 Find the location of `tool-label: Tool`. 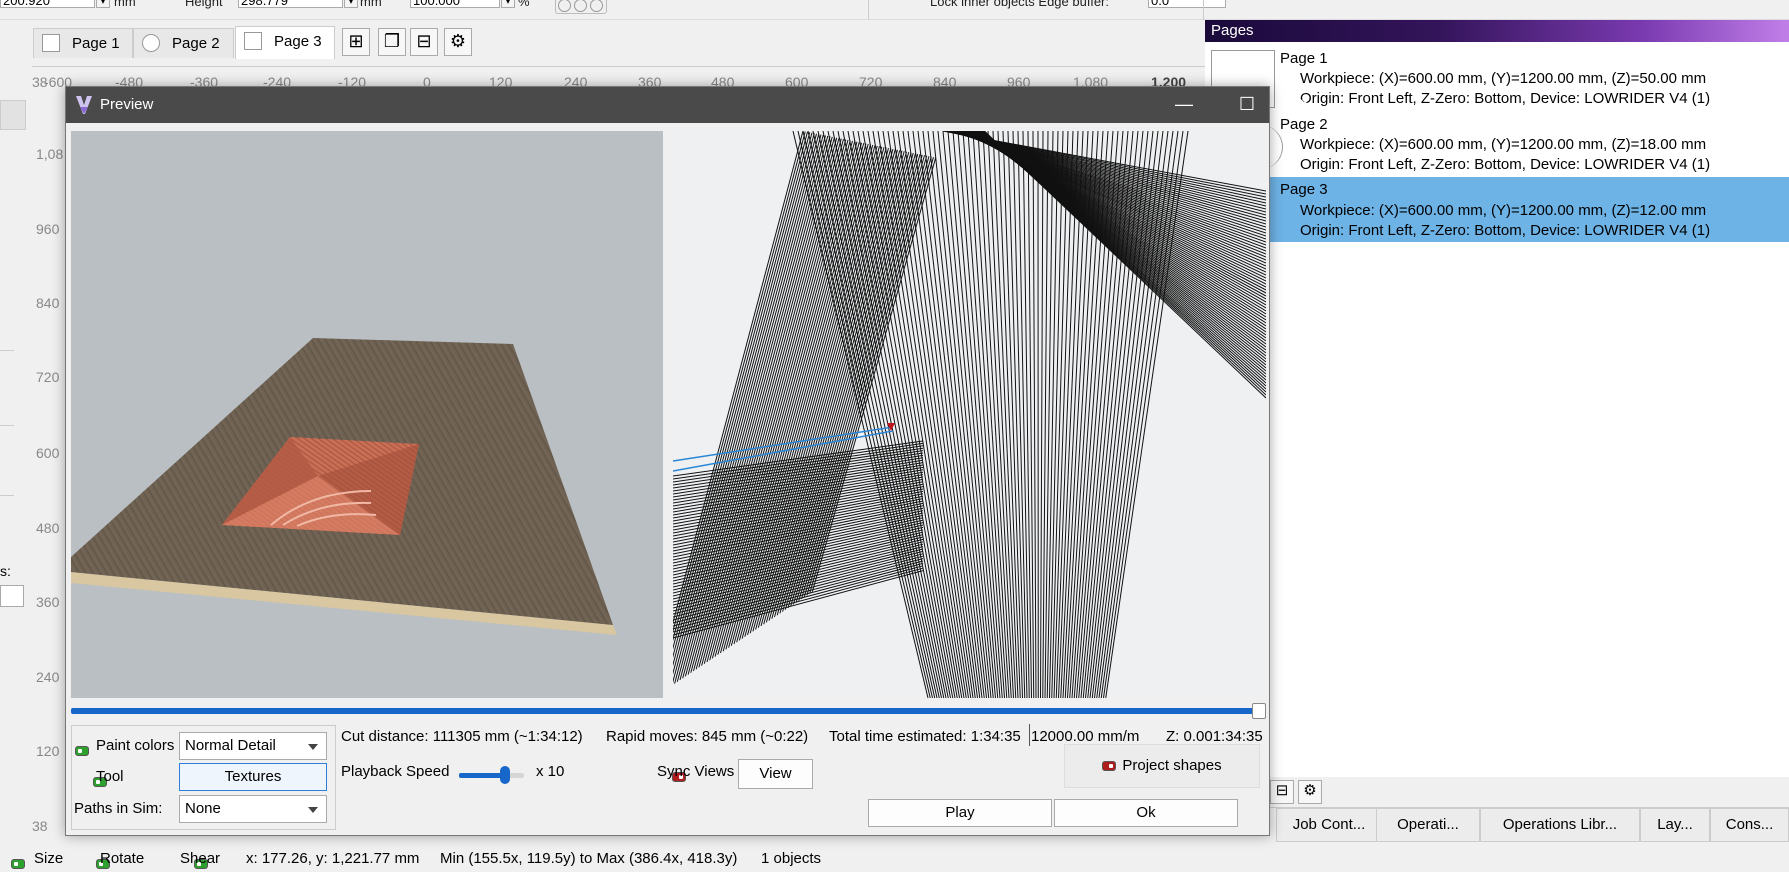

tool-label: Tool is located at coordinates (110, 776).